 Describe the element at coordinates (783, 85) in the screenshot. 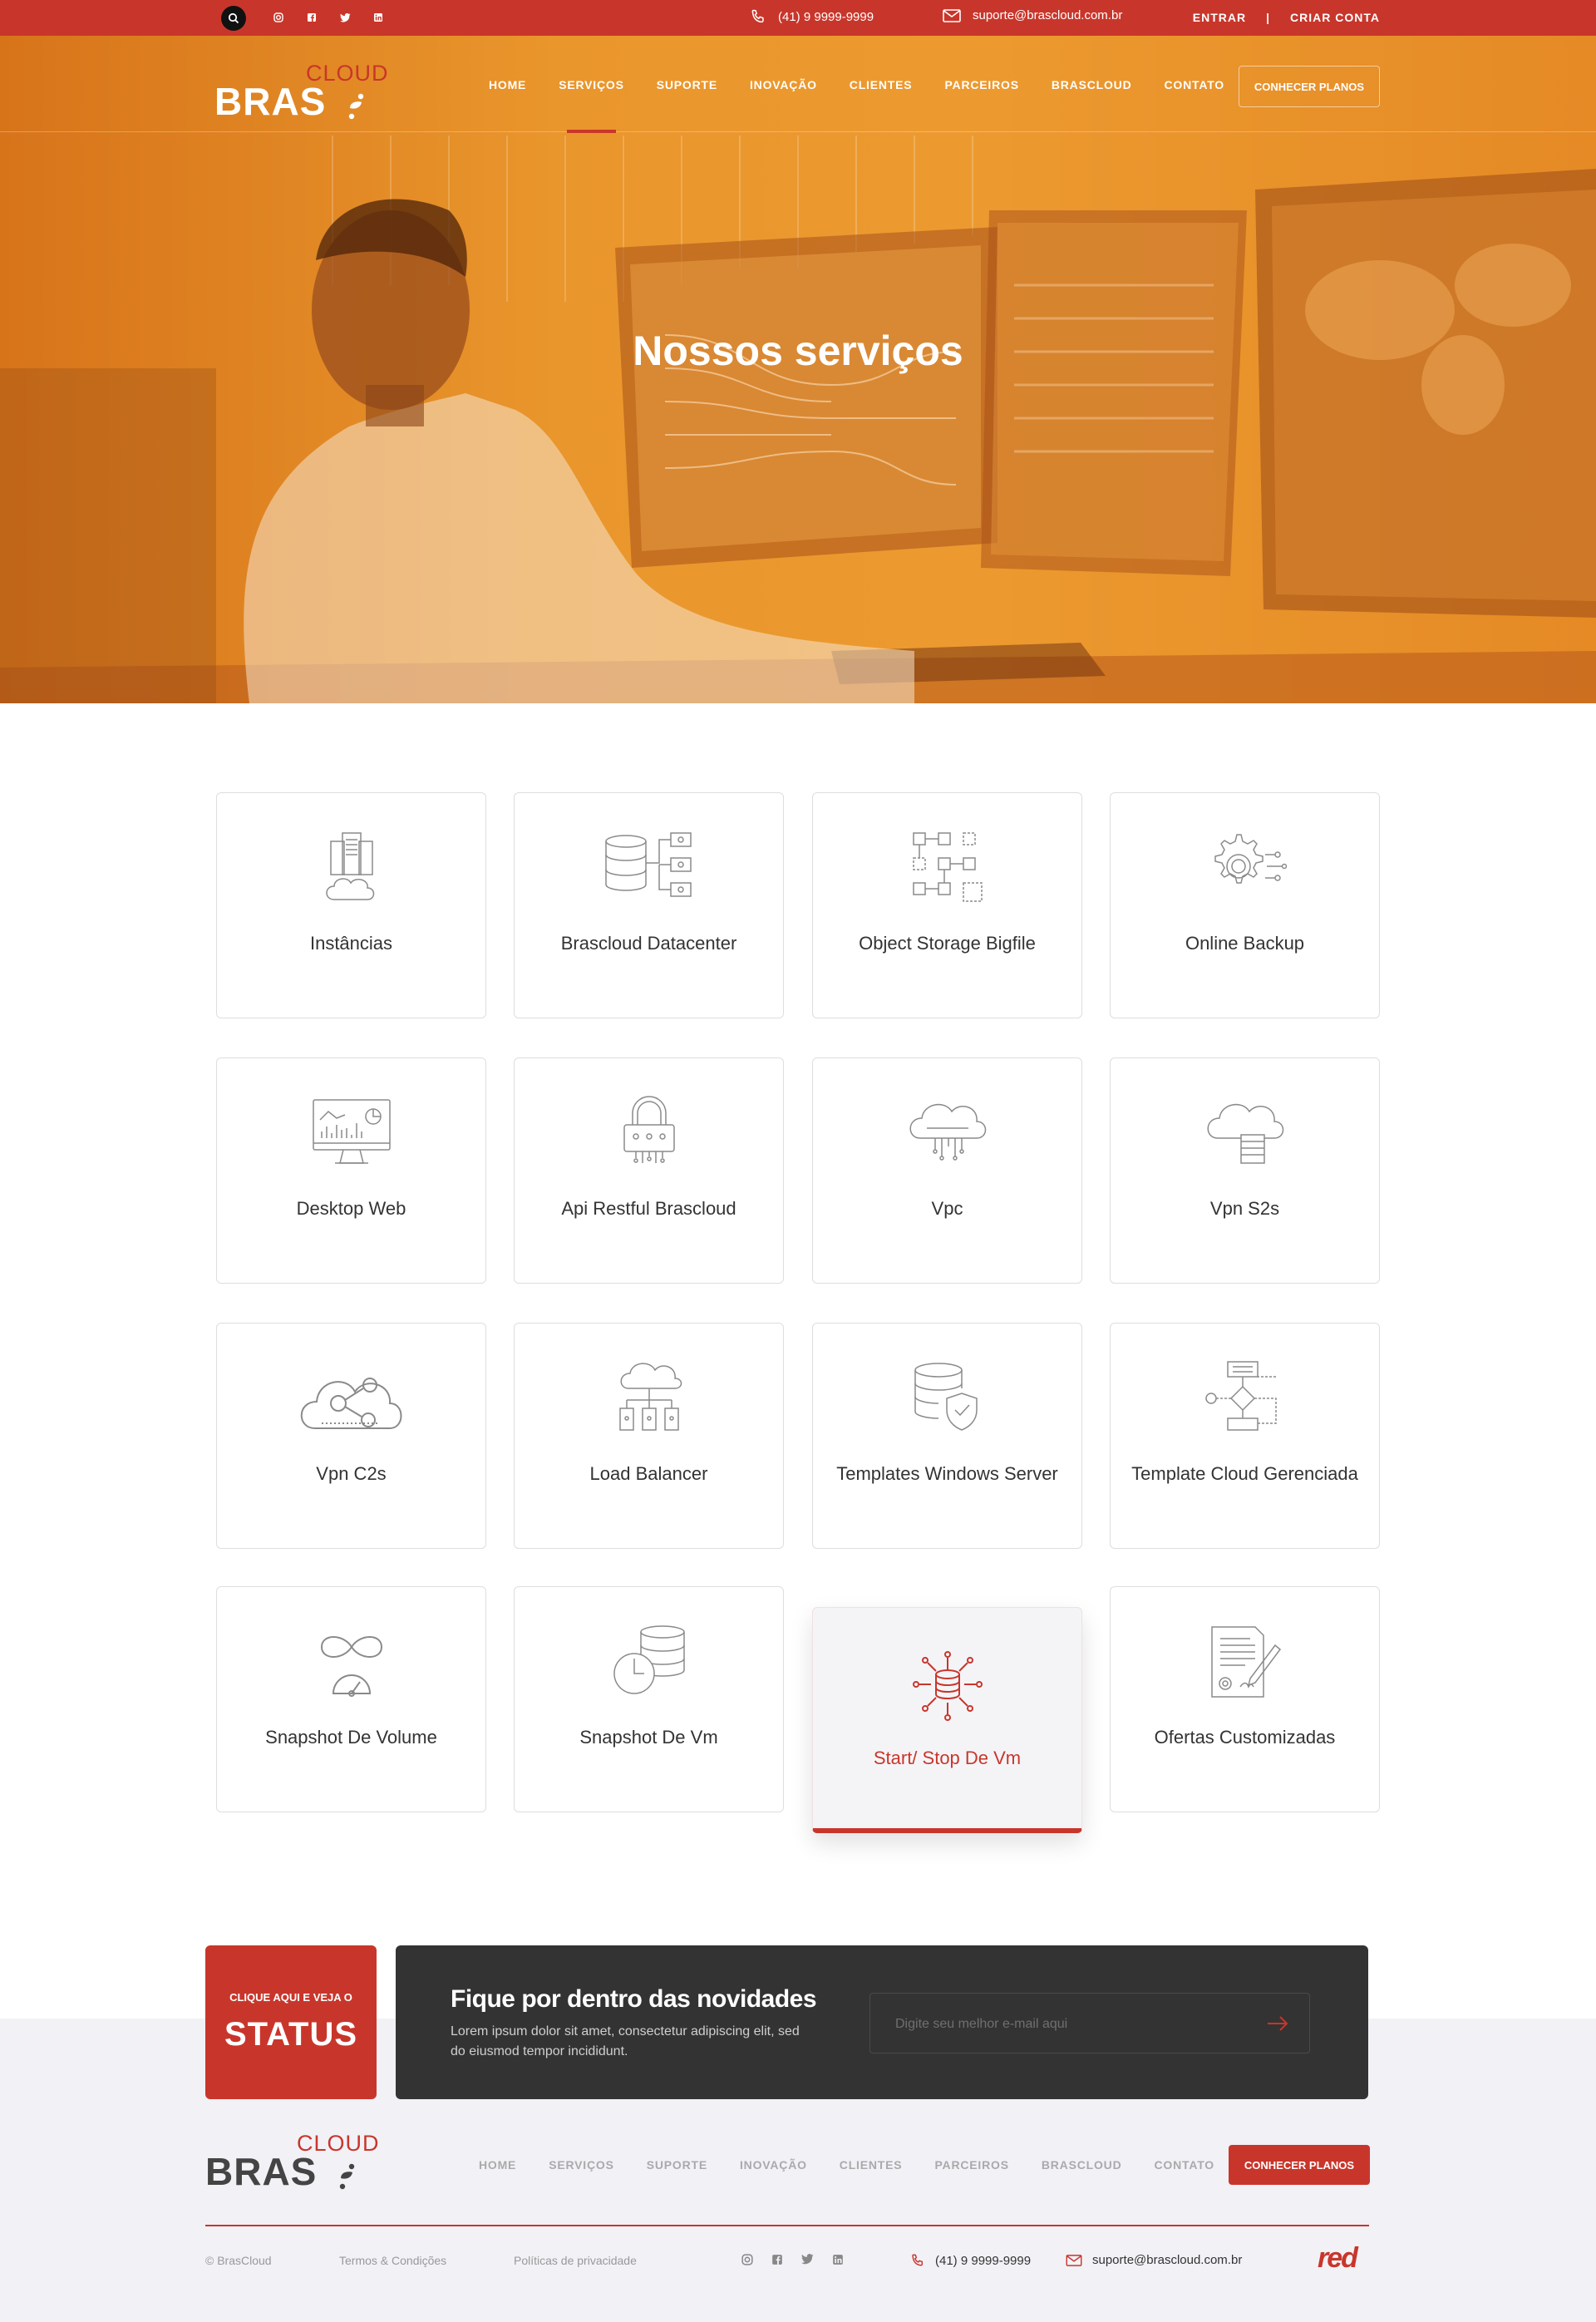

I see `nav-inovacao: INOVAÇÃO` at that location.